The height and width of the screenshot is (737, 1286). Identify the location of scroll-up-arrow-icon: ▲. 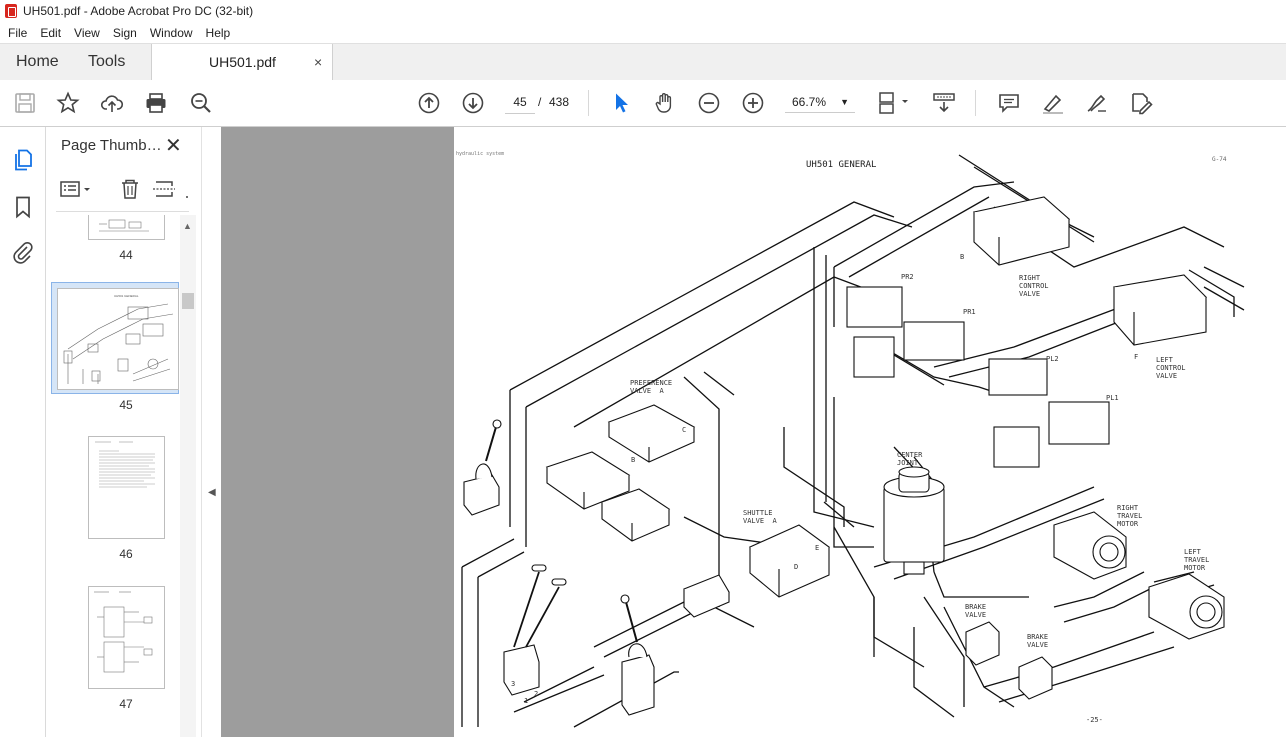
(187, 226).